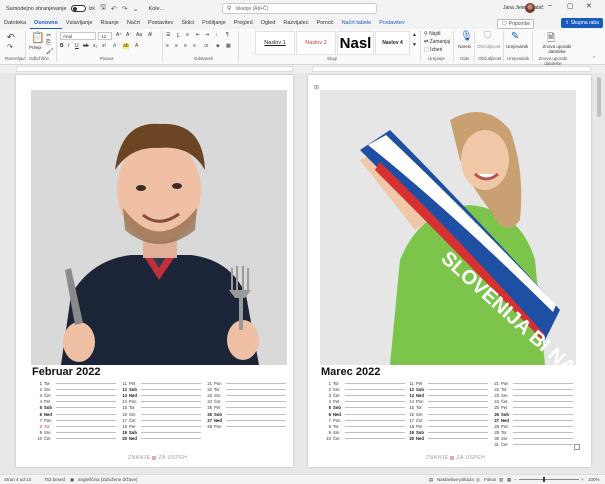 Image resolution: width=605 pixels, height=484 pixels. I want to click on tab-razvijalec: Razvijalec, so click(295, 23).